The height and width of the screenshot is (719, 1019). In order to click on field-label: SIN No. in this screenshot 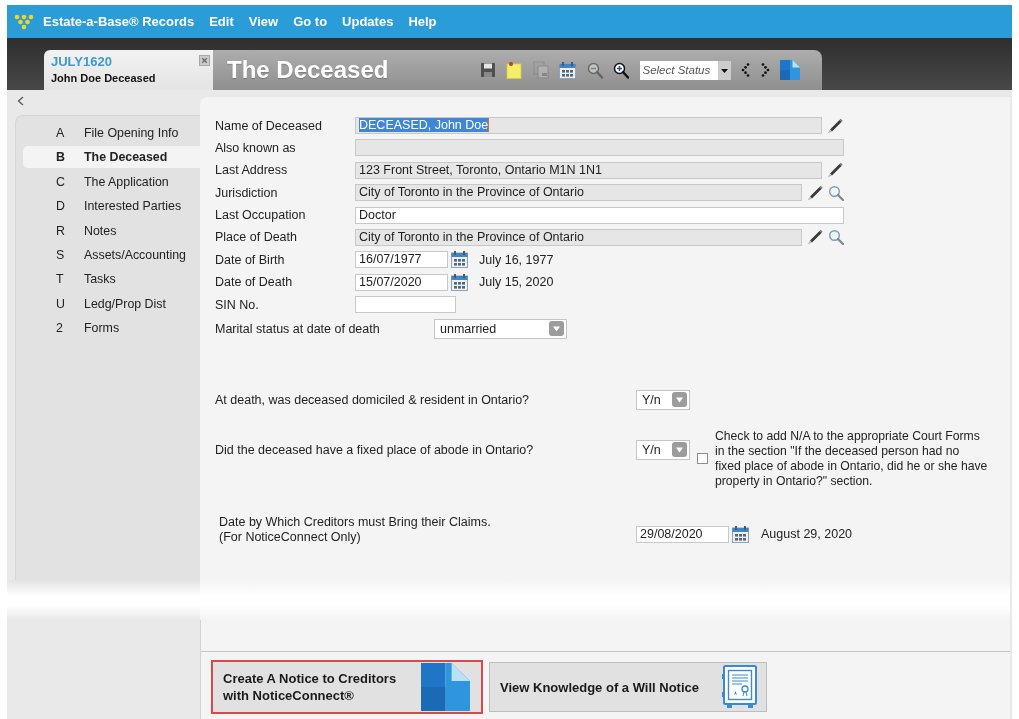, I will do `click(237, 304)`.